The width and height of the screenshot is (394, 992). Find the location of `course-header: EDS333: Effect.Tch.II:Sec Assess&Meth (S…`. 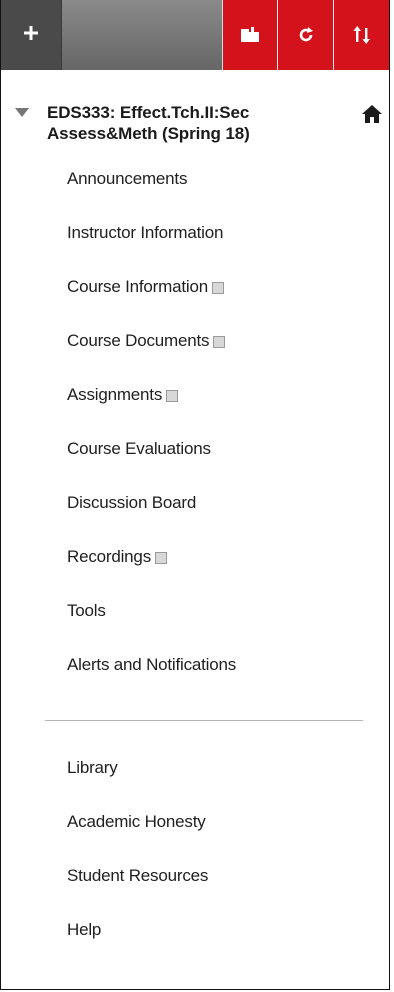

course-header: EDS333: Effect.Tch.II:Sec Assess&Meth (S… is located at coordinates (195, 107).